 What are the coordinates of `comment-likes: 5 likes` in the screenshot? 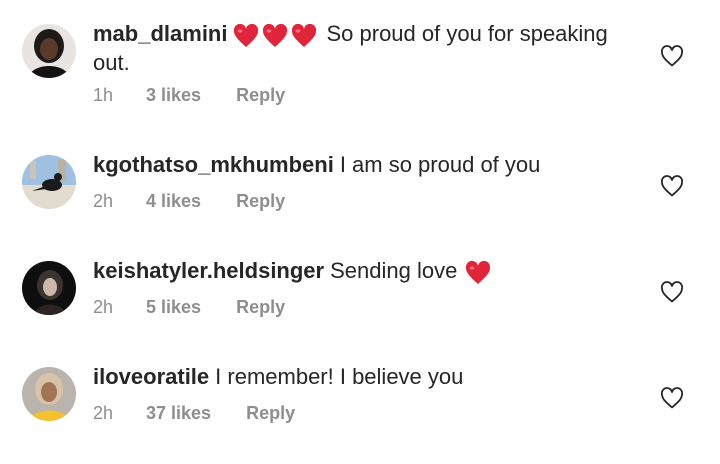 It's located at (173, 307).